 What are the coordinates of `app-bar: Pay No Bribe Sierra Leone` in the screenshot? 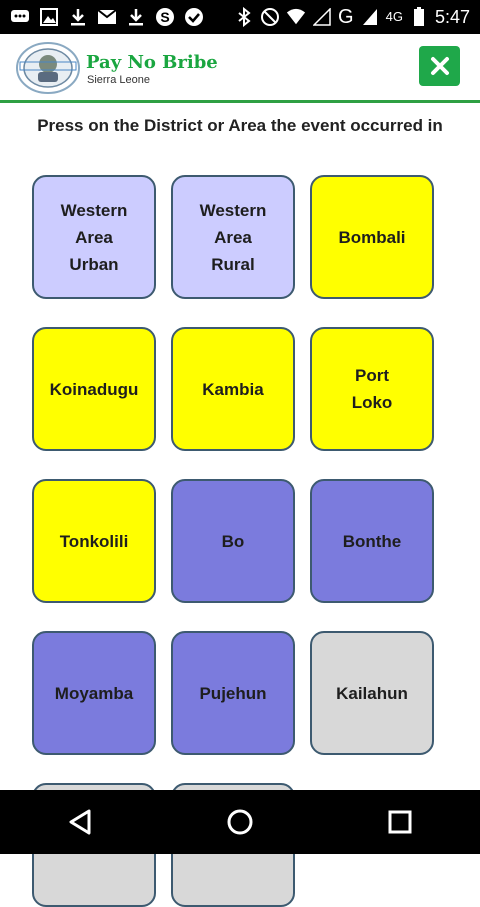 It's located at (240, 68).